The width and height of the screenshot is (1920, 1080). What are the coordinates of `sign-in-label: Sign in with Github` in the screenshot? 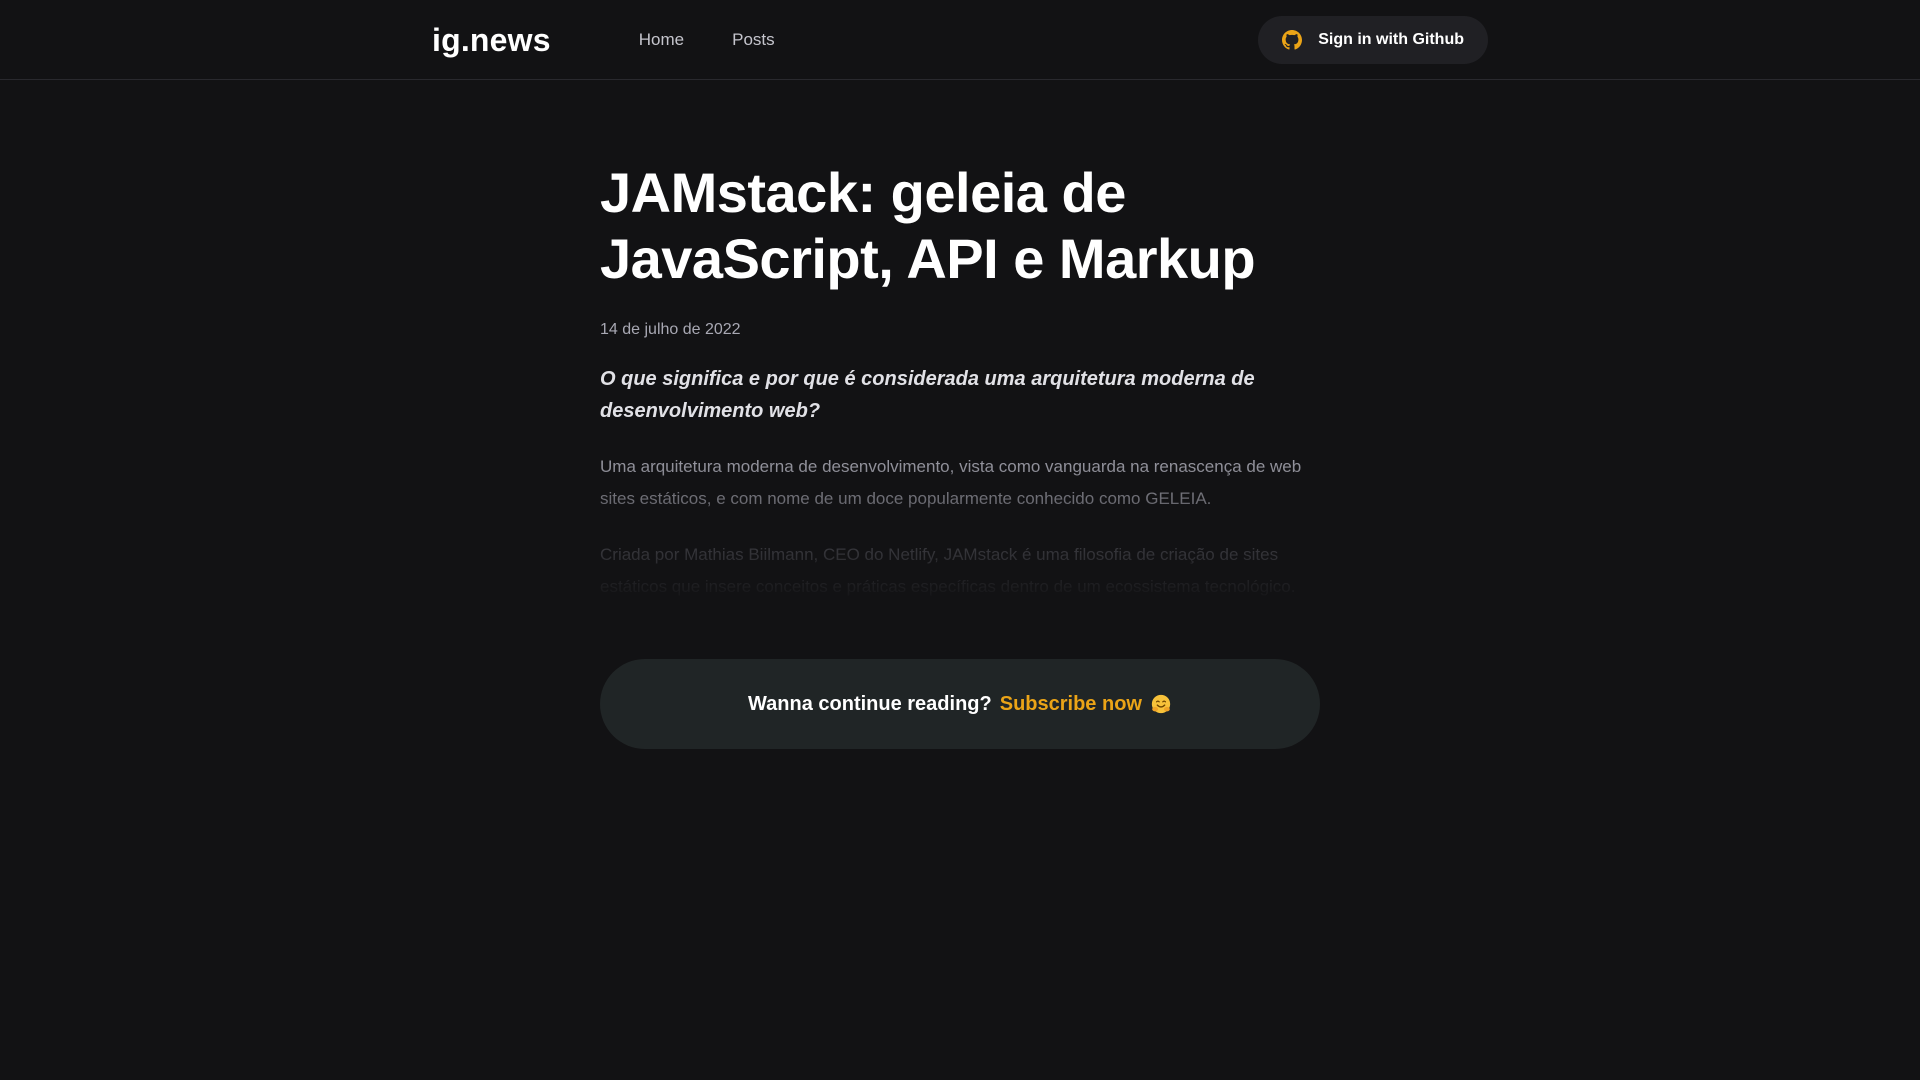 It's located at (1391, 39).